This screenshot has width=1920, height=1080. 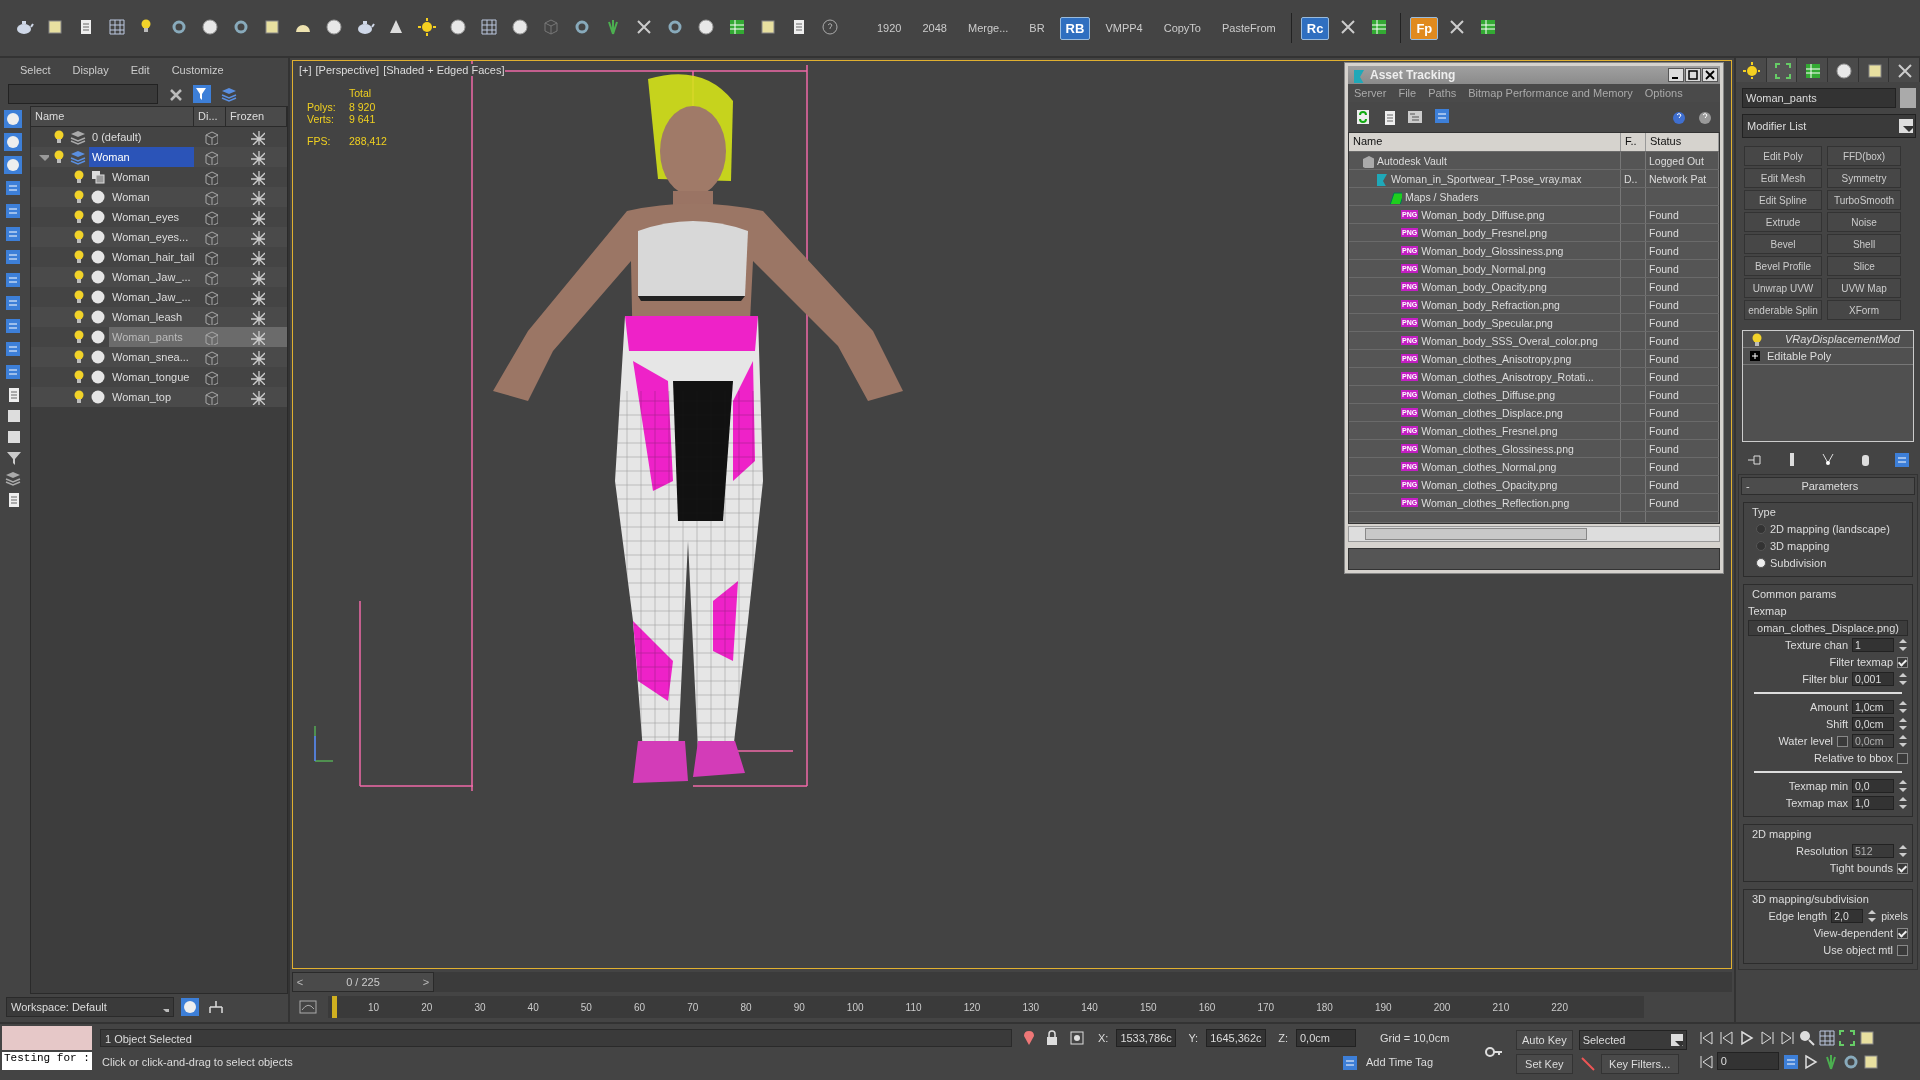 I want to click on scene-row: Woman_hair_tail, so click(x=159, y=257).